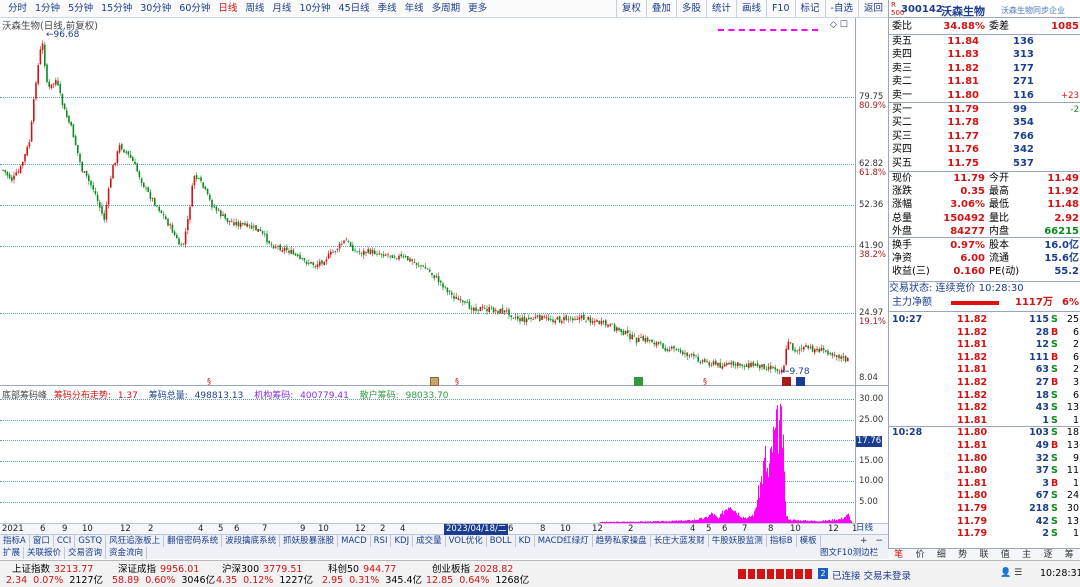 Image resolution: width=1080 pixels, height=587 pixels. Describe the element at coordinates (501, 541) in the screenshot. I see `indicator-tab: BOLL` at that location.